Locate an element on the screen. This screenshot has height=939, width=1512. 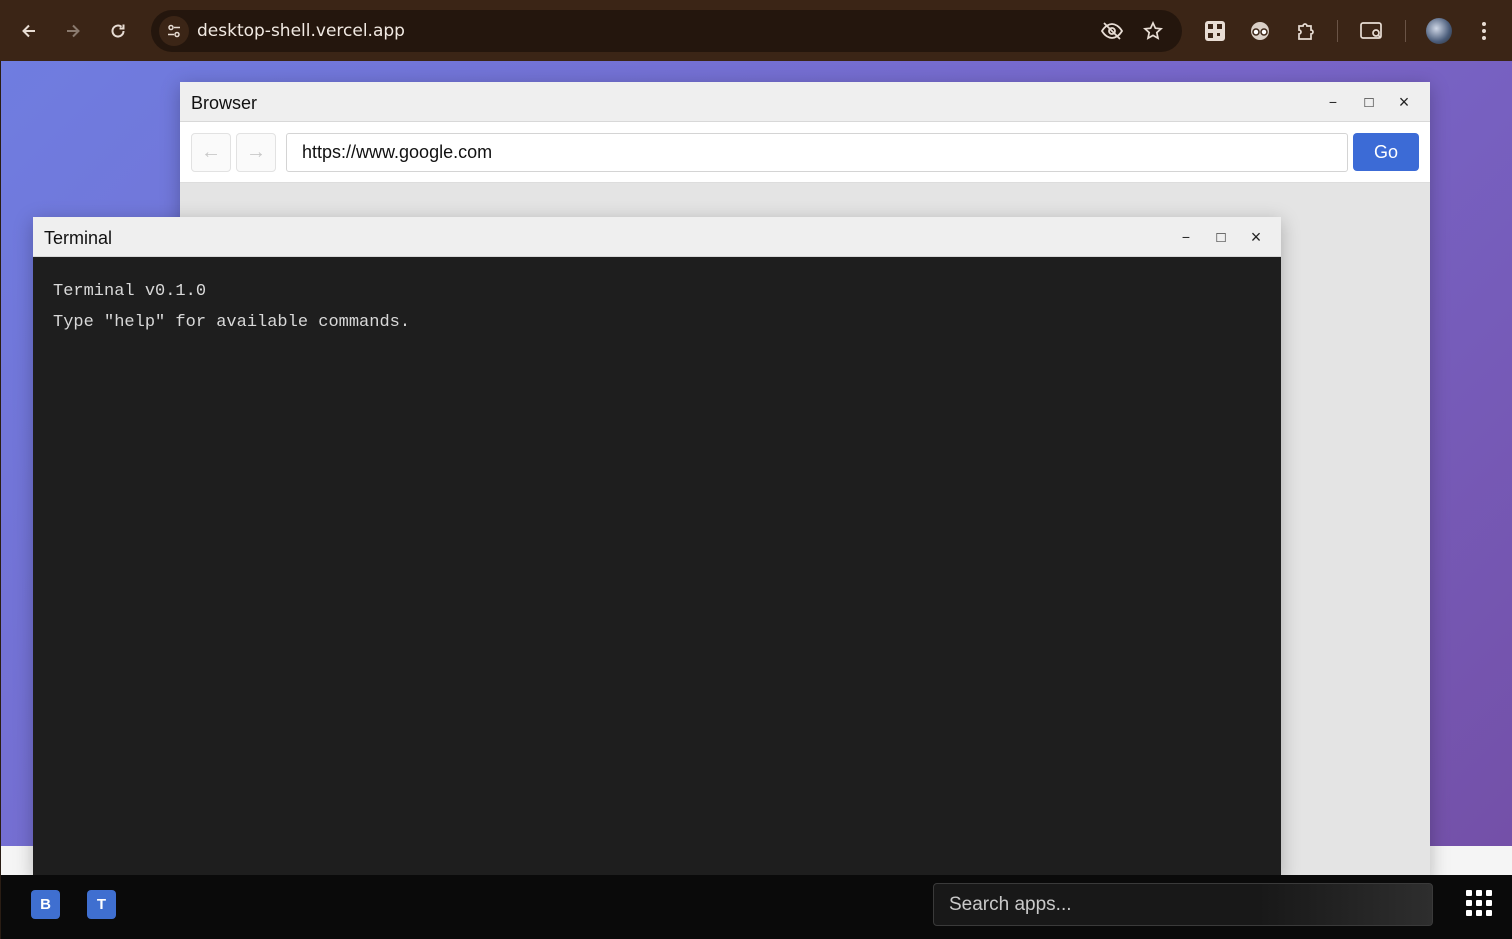
taskbar-app-terminal: T is located at coordinates (101, 904).